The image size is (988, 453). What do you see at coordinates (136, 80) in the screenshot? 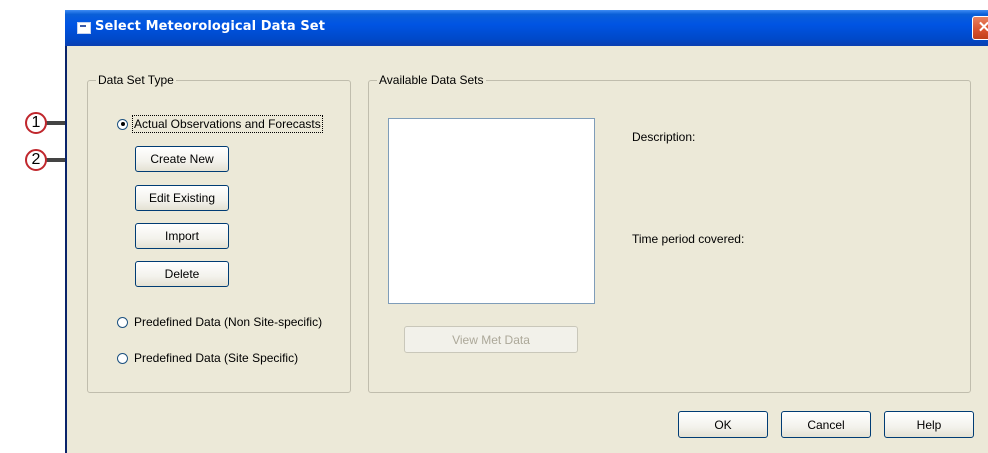
I see `data-set-type-legend: Data Set Type` at bounding box center [136, 80].